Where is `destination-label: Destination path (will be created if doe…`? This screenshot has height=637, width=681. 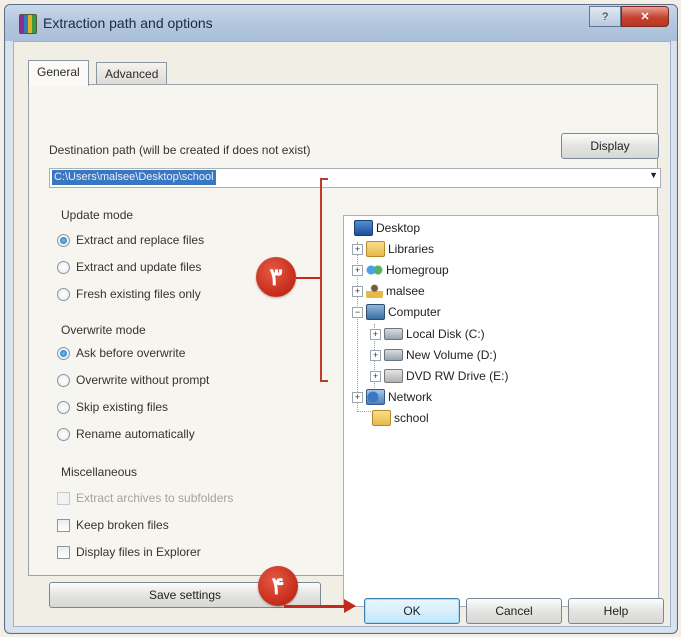 destination-label: Destination path (will be created if doe… is located at coordinates (180, 150).